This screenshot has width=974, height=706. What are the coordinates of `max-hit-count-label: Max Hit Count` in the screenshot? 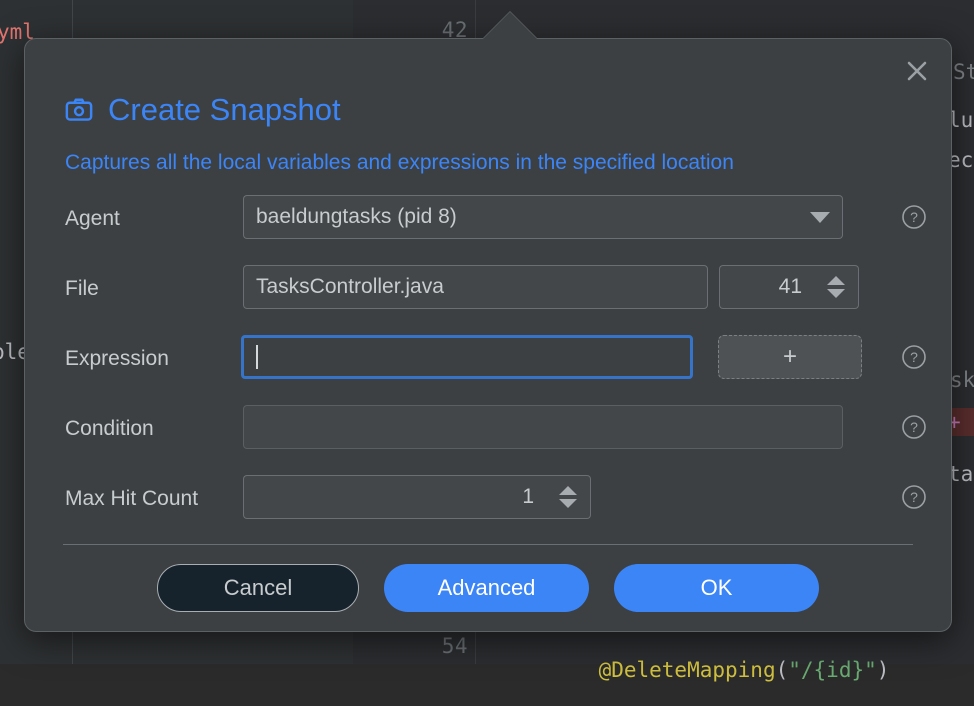 It's located at (131, 499).